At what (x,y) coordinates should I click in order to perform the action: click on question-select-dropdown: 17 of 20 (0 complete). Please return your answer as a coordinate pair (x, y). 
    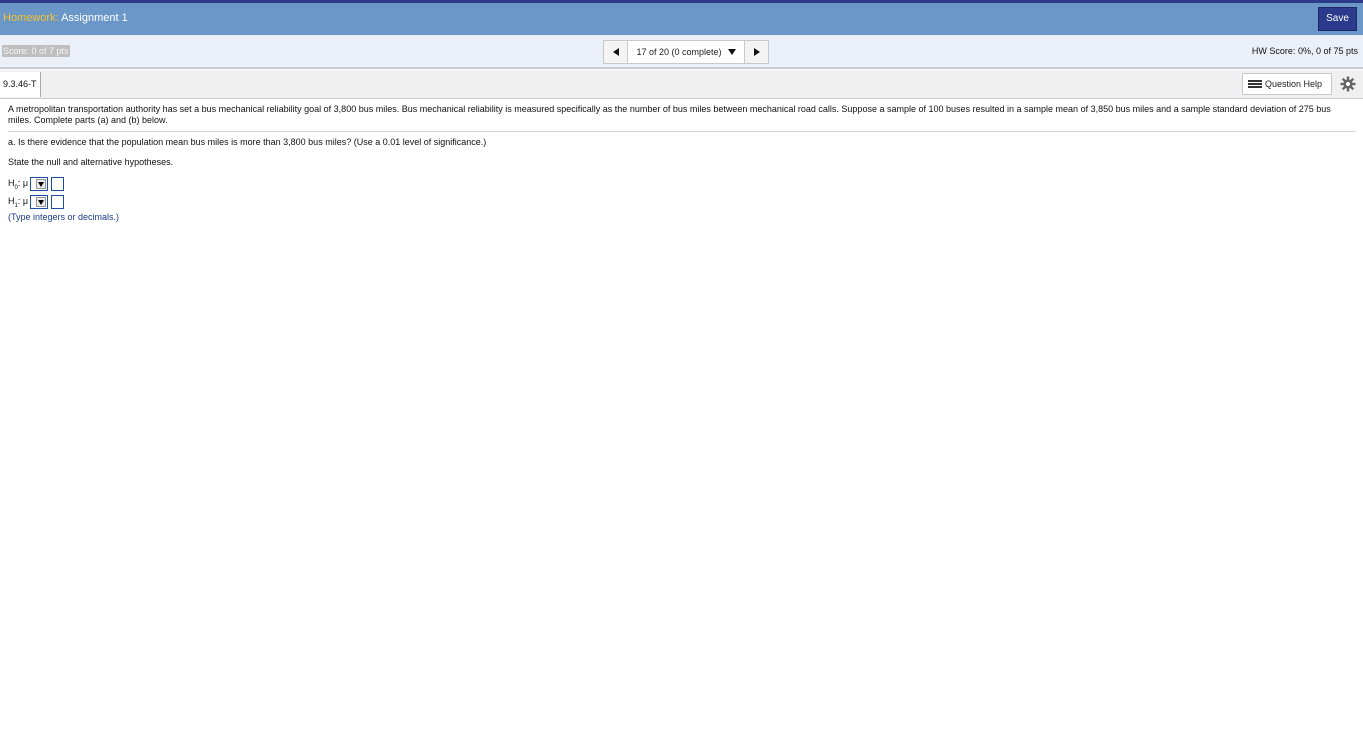
    Looking at the image, I should click on (686, 52).